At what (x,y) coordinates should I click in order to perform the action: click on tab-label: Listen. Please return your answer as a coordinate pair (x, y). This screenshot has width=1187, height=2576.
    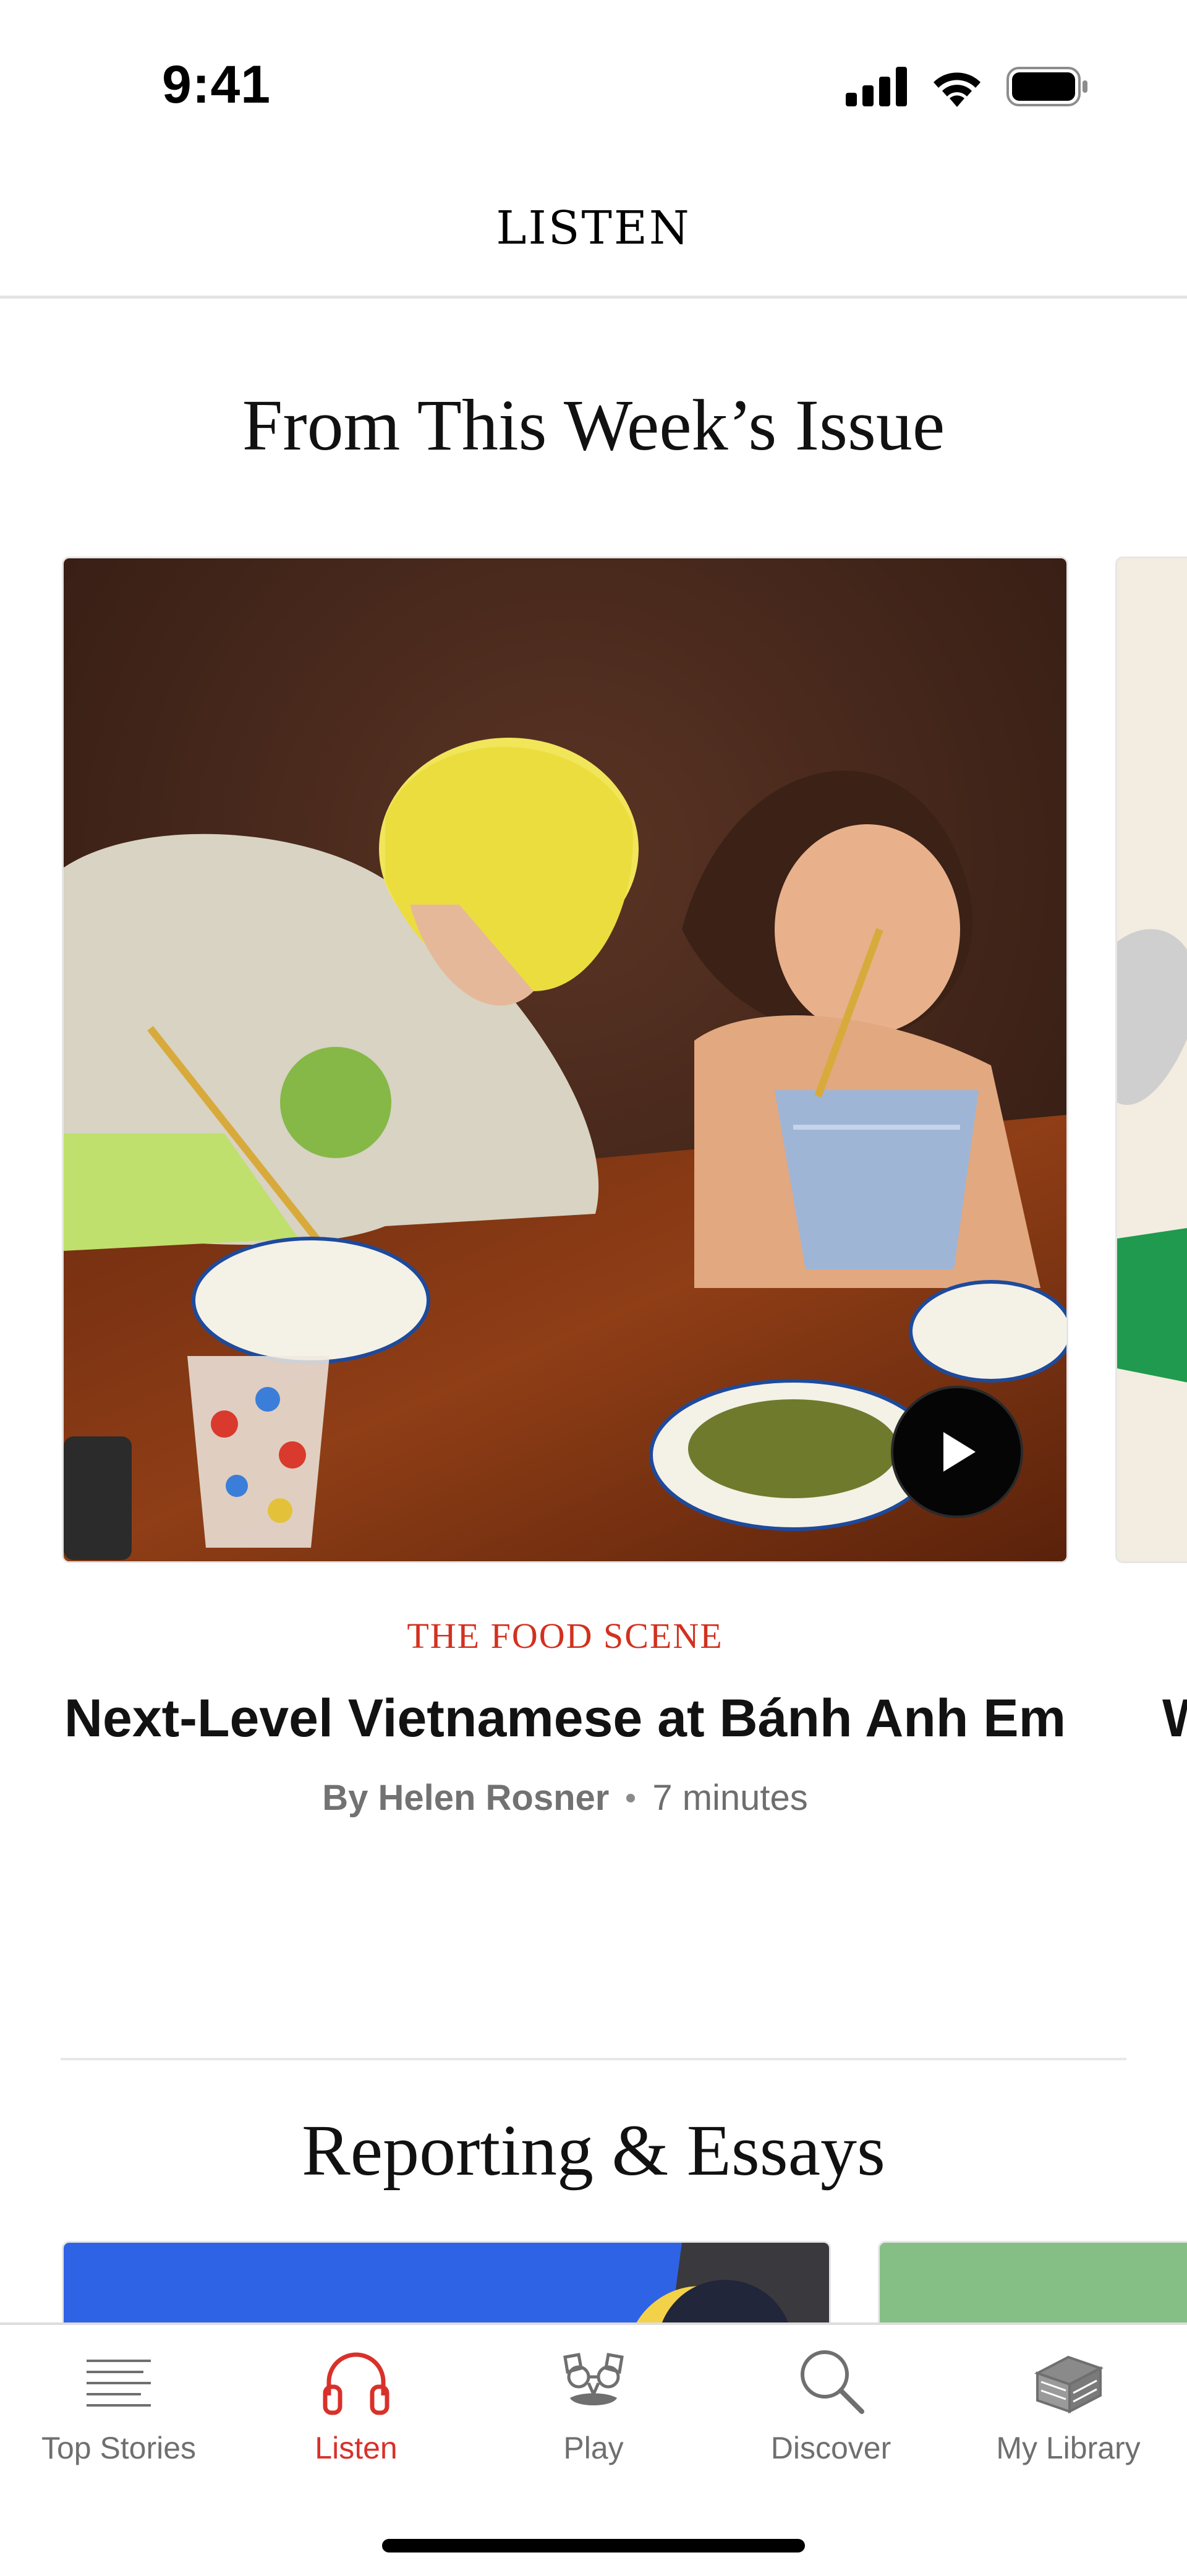
    Looking at the image, I should click on (357, 2448).